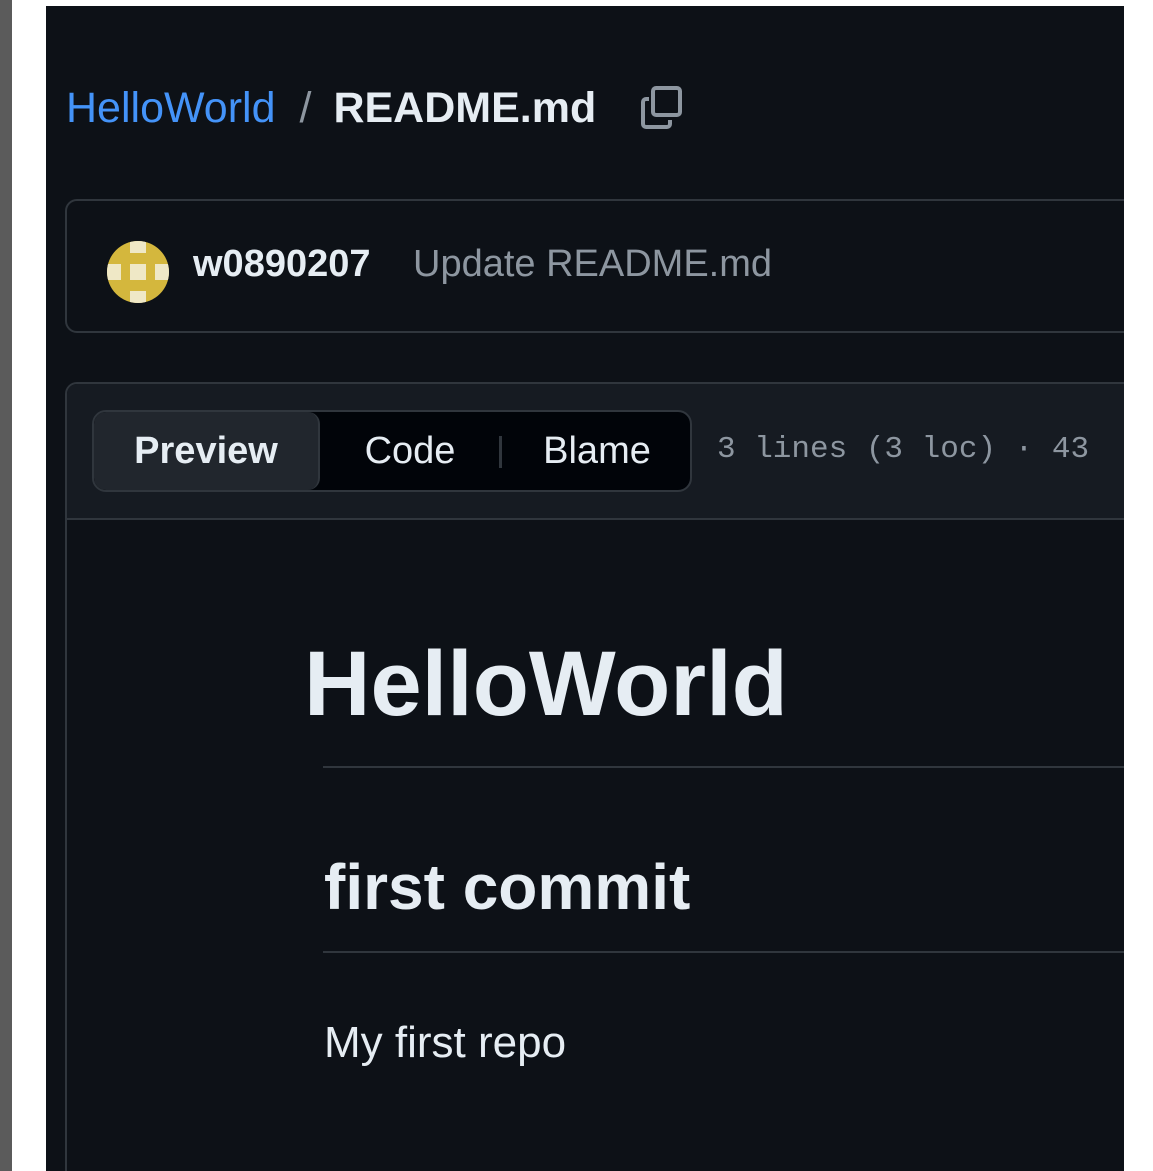  I want to click on copy-path-button, so click(662, 108).